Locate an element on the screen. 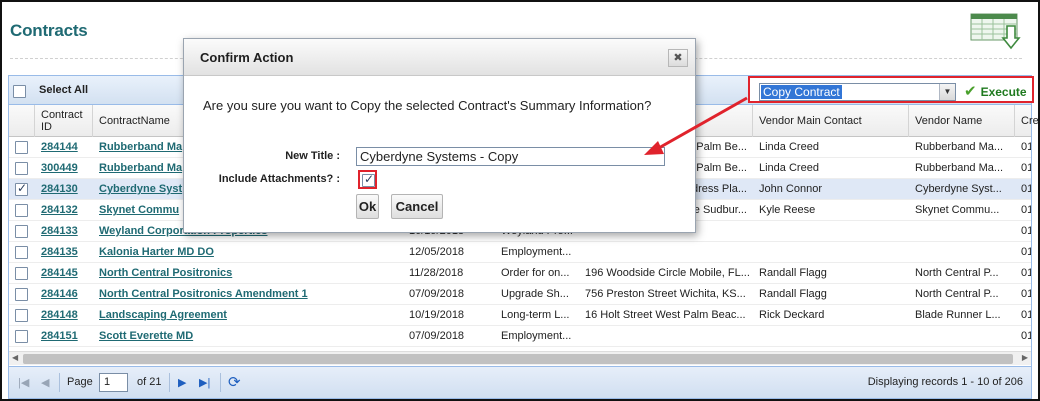 Image resolution: width=1040 pixels, height=401 pixels. vendor-contact-cell: Linda Creed is located at coordinates (789, 147).